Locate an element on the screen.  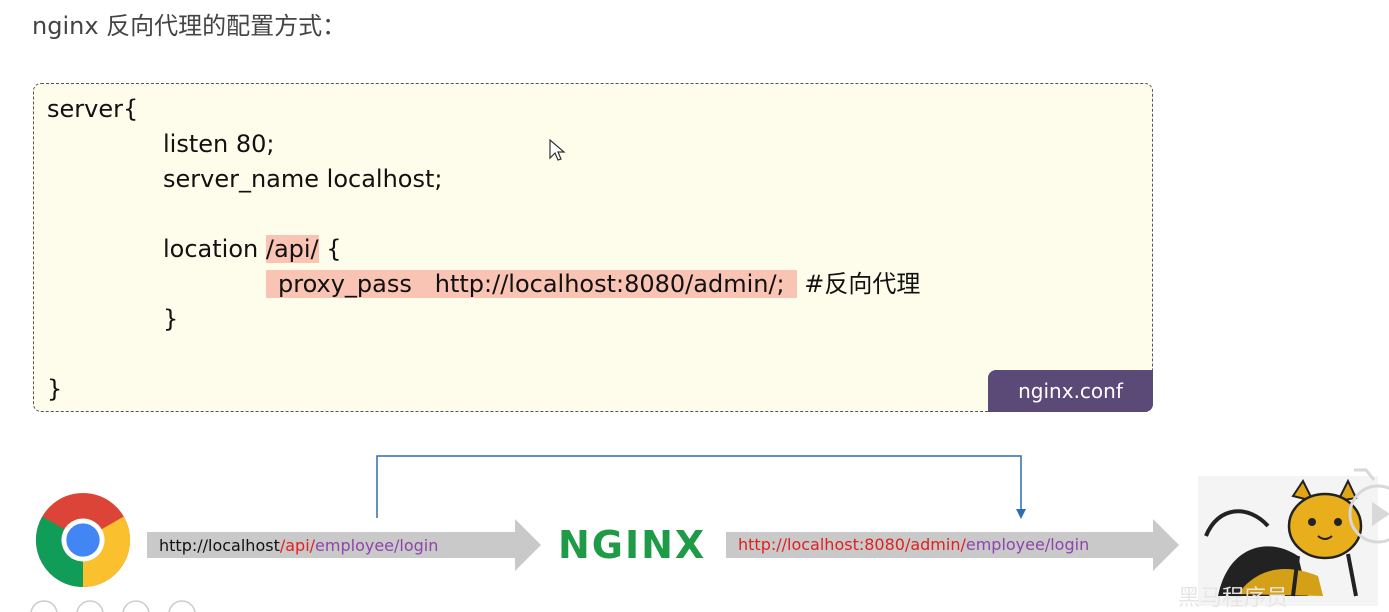
chrome-icon is located at coordinates (83, 540).